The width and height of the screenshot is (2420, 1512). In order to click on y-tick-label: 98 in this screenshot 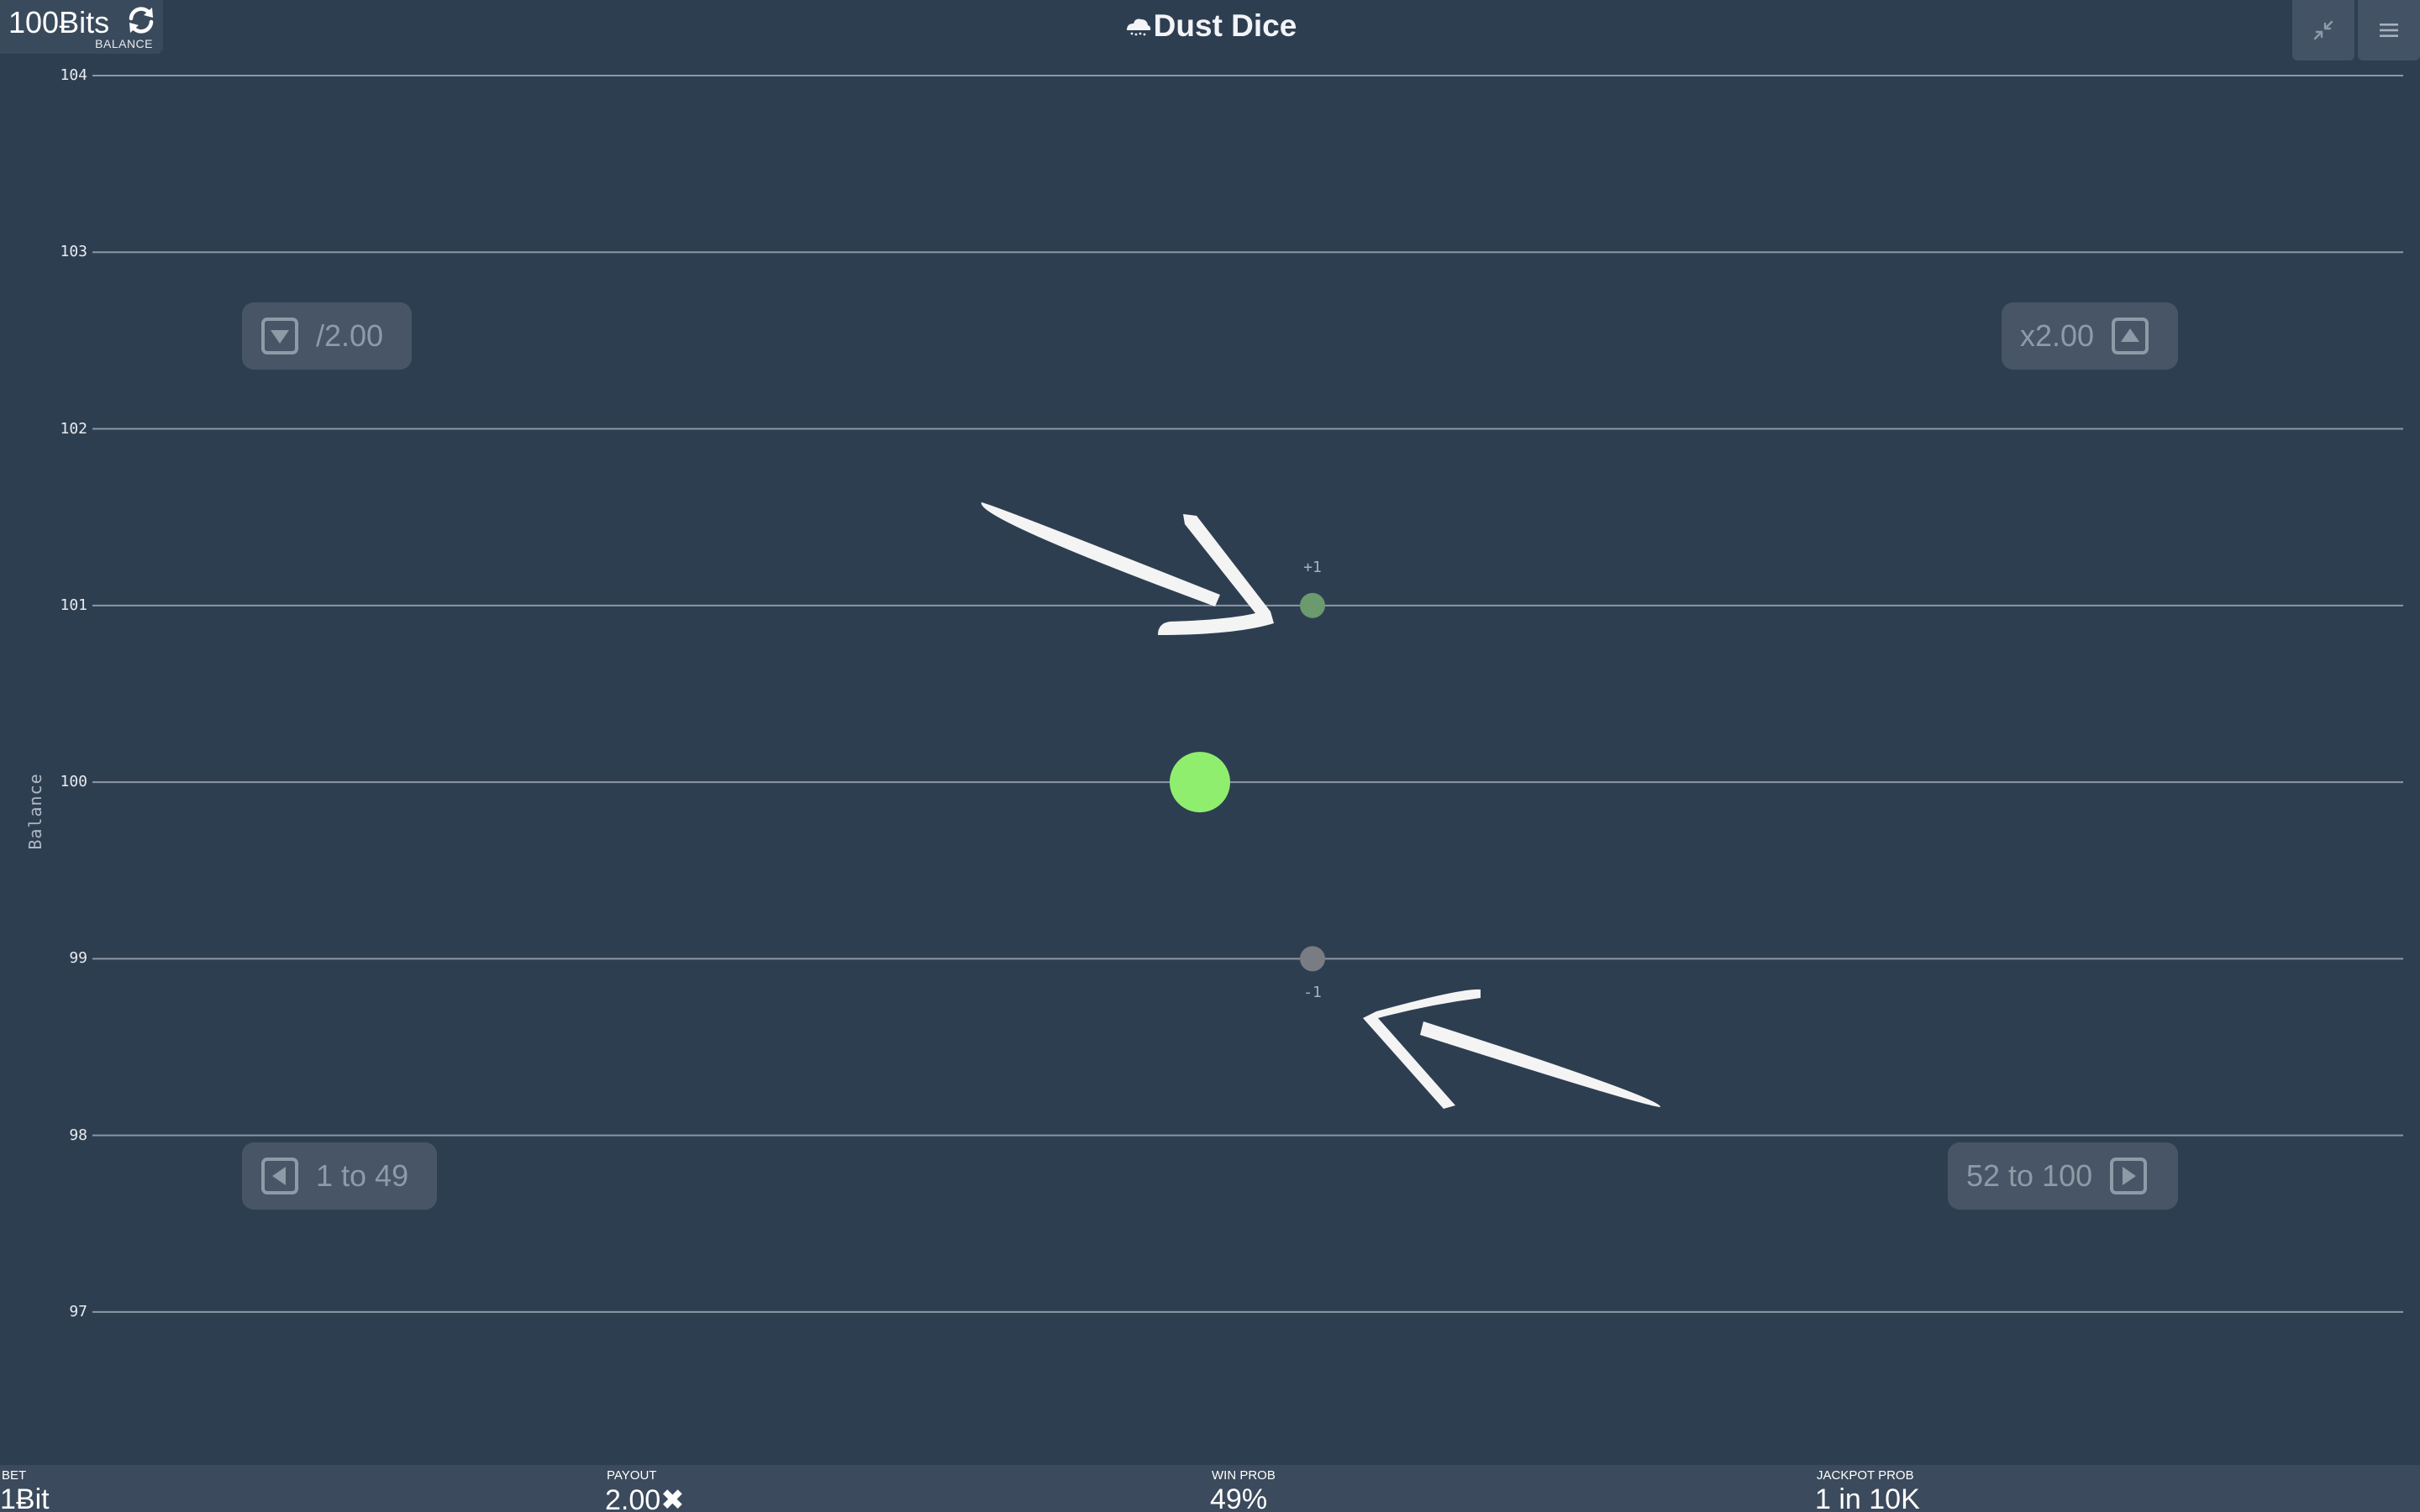, I will do `click(78, 1135)`.